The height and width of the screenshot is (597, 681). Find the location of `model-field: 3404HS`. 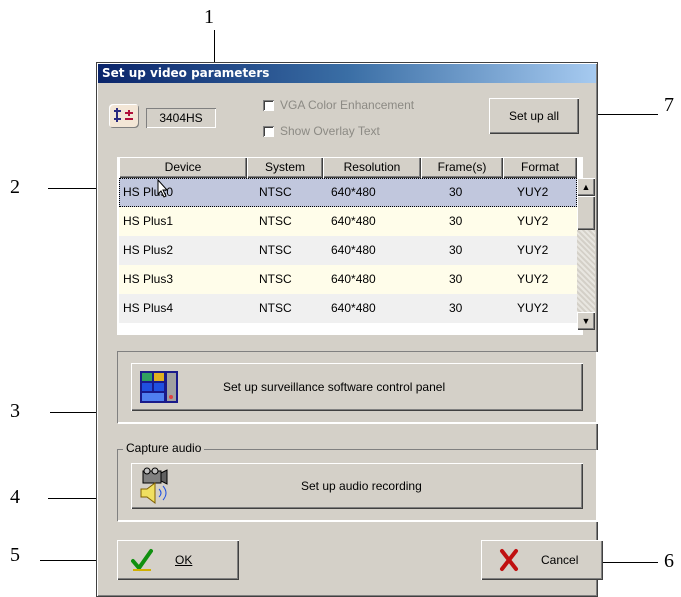

model-field: 3404HS is located at coordinates (181, 118).